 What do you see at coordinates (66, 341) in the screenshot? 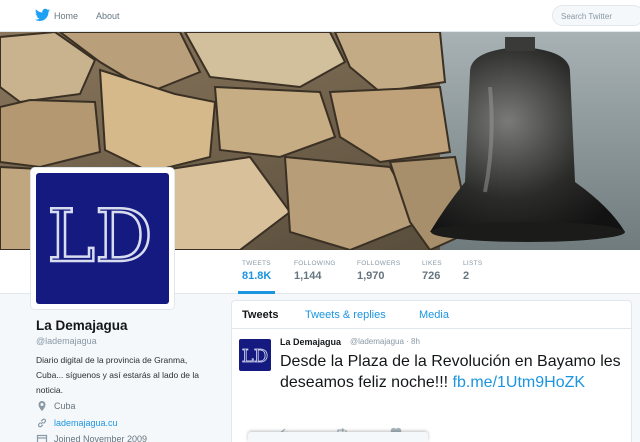
I see `profile-handle: @lademajagua` at bounding box center [66, 341].